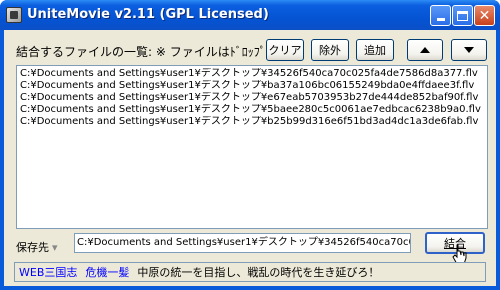 The width and height of the screenshot is (500, 290). I want to click on ad-message: 中原の統一を目指し、戦乱の時代を生き延びろ！, so click(258, 272).